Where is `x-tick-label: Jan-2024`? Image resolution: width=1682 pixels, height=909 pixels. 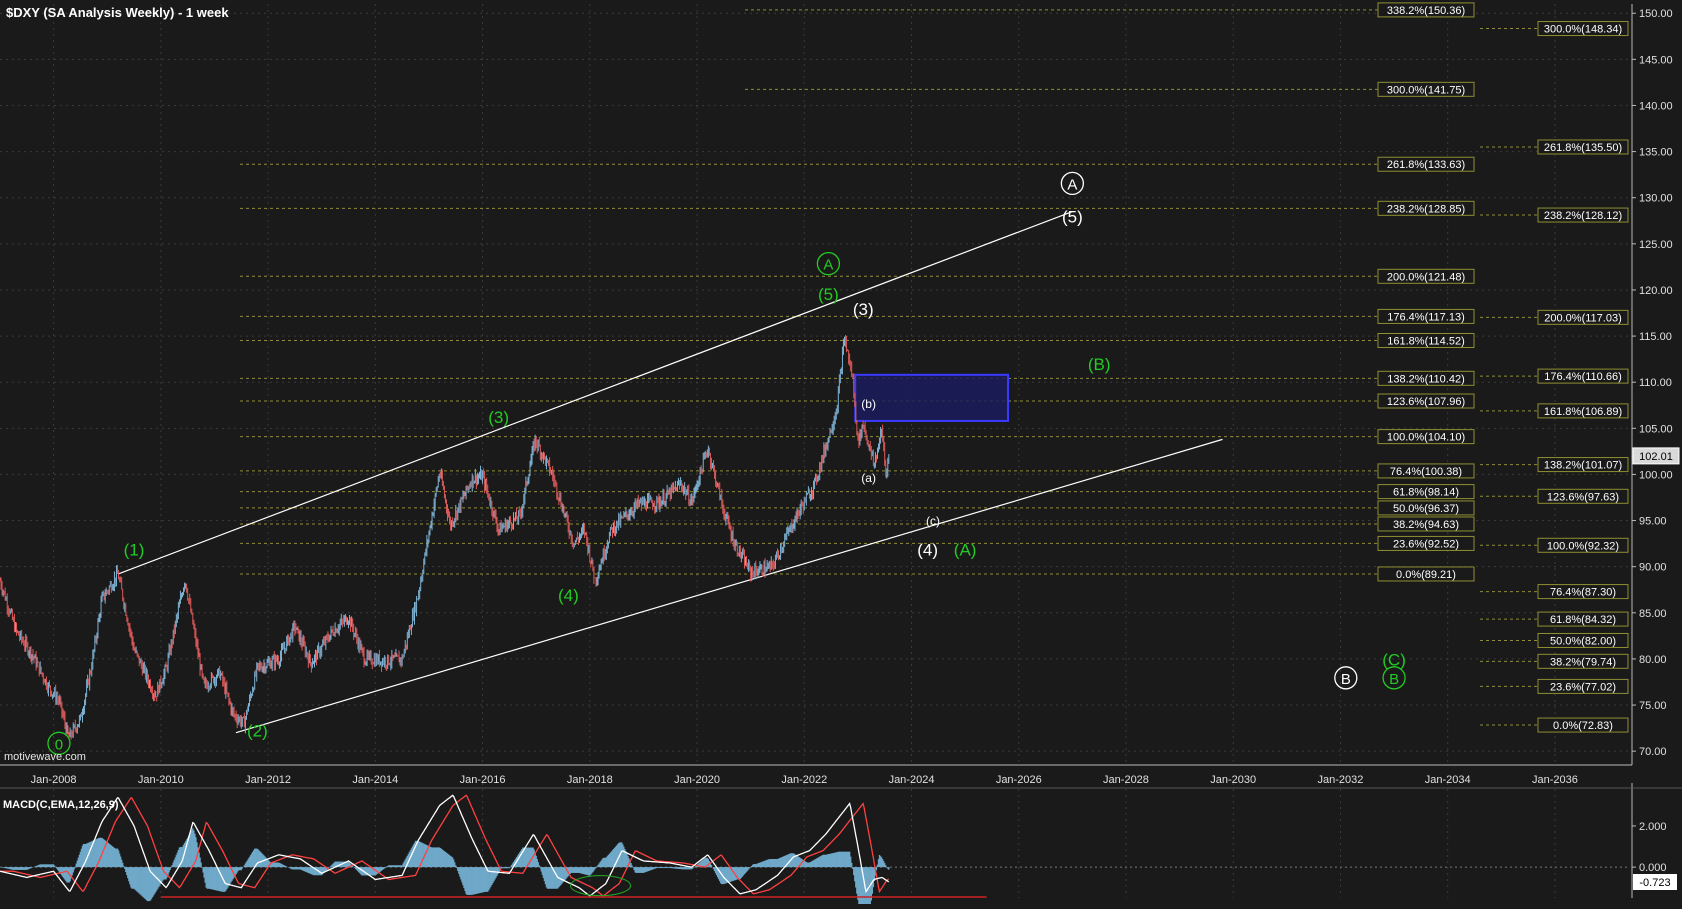
x-tick-label: Jan-2024 is located at coordinates (912, 780).